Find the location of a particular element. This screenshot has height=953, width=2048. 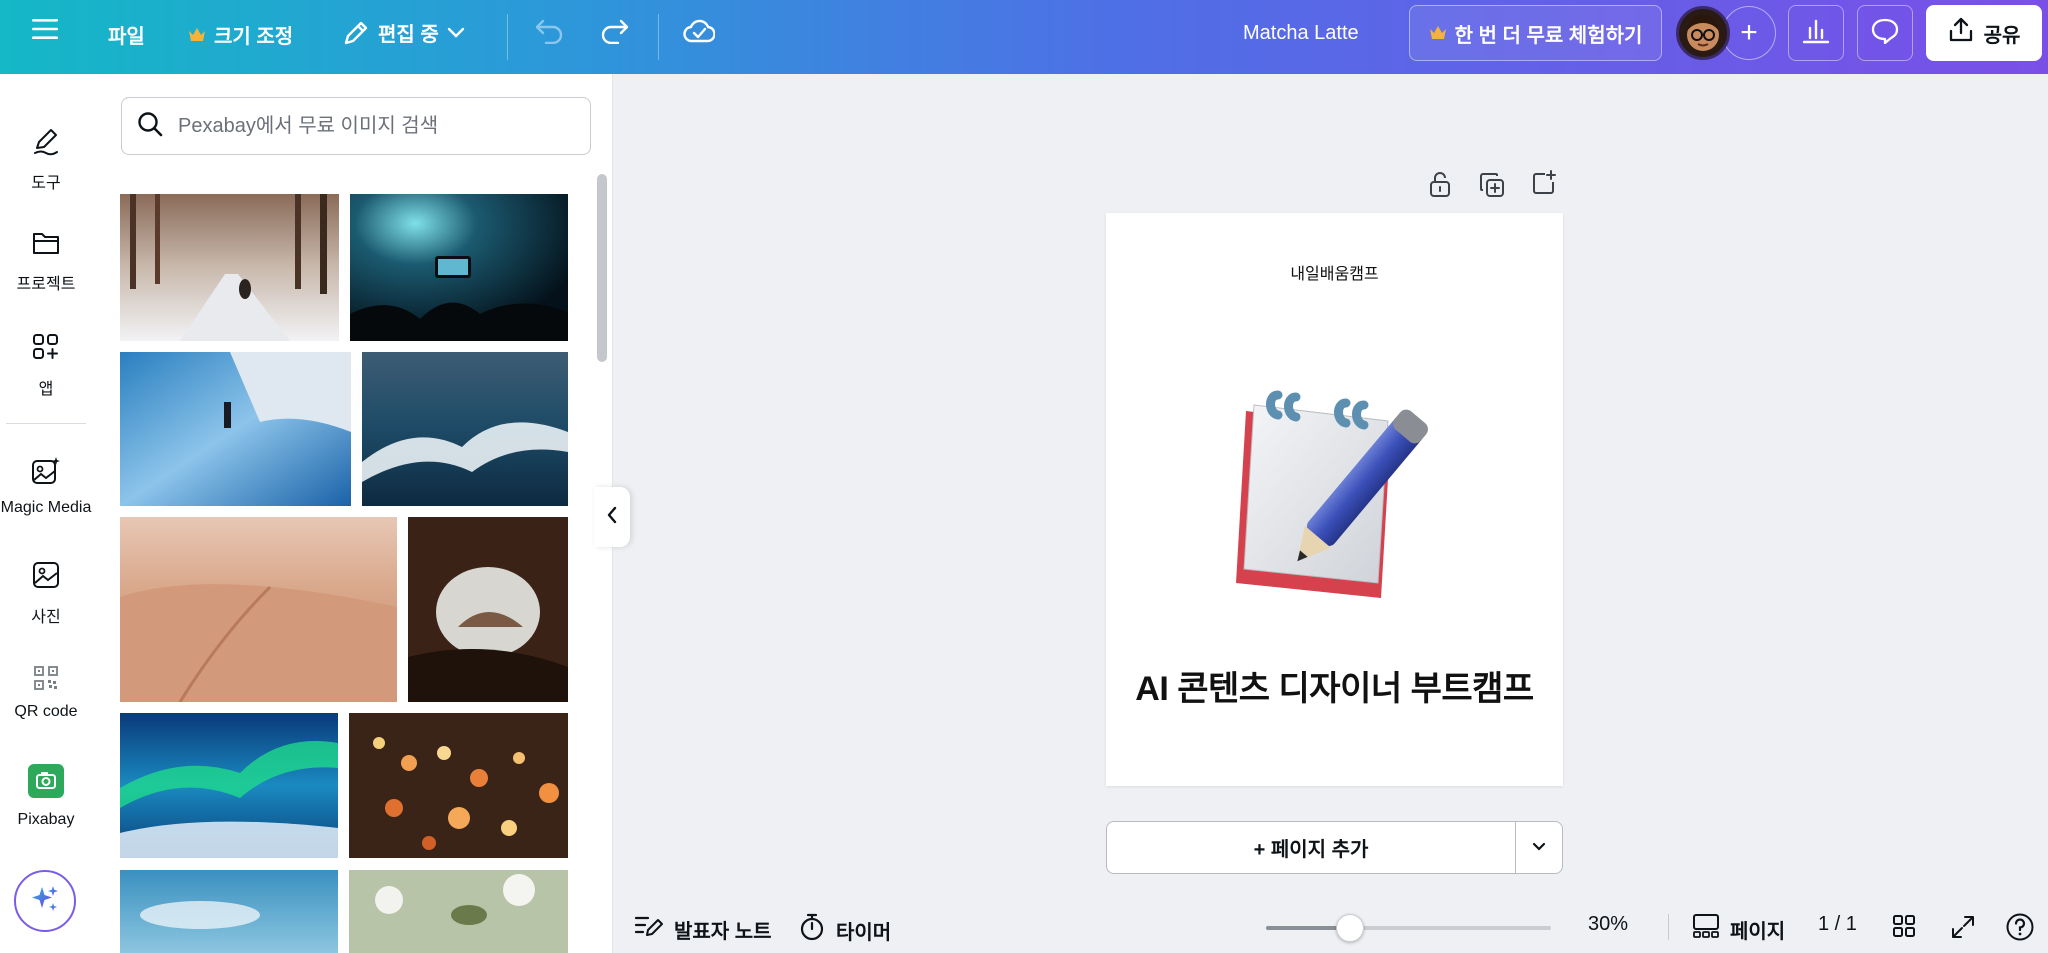

grid-view-button is located at coordinates (1904, 929).